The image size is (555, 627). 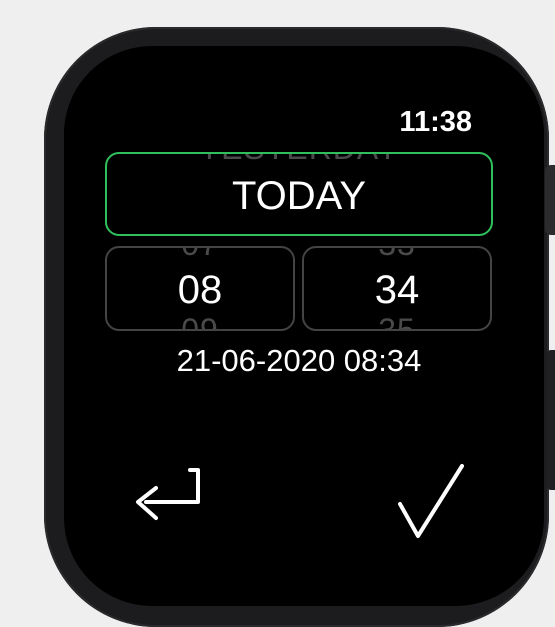 What do you see at coordinates (435, 122) in the screenshot?
I see `status-time: 11:38` at bounding box center [435, 122].